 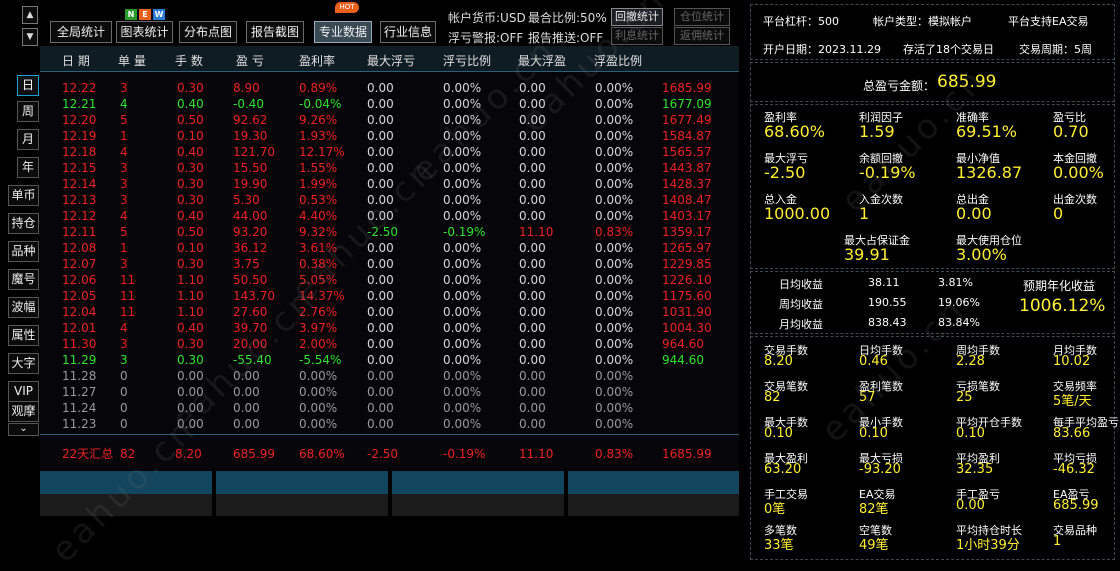 What do you see at coordinates (275, 32) in the screenshot?
I see `report-screenshot-button: 报告截图` at bounding box center [275, 32].